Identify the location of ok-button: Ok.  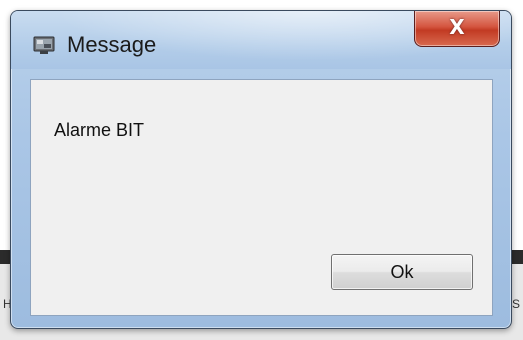
(402, 272).